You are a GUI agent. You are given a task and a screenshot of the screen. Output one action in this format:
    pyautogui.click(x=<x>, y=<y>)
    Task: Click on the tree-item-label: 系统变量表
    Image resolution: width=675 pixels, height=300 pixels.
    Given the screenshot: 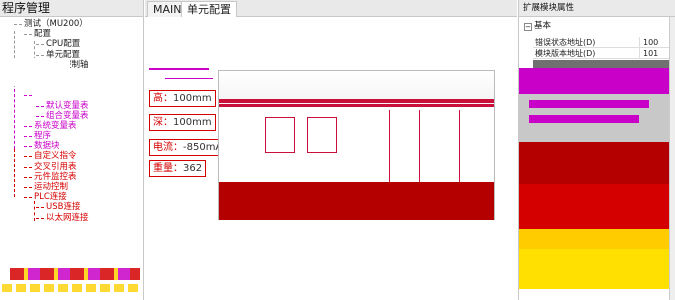 What is the action you would take?
    pyautogui.click(x=55, y=125)
    